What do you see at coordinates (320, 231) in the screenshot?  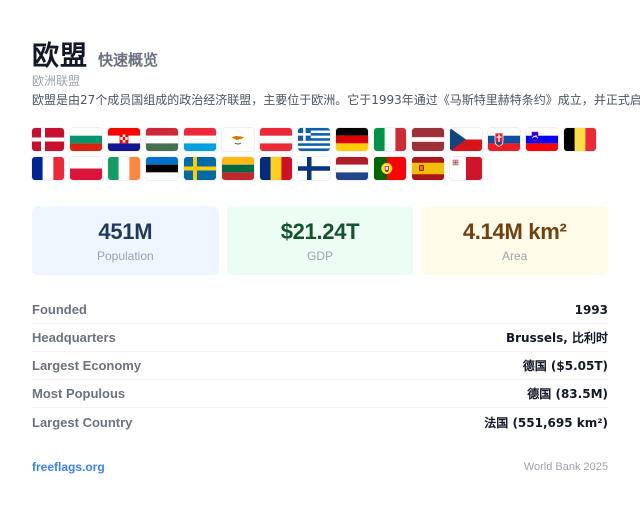 I see `gdp-value: $21.24T` at bounding box center [320, 231].